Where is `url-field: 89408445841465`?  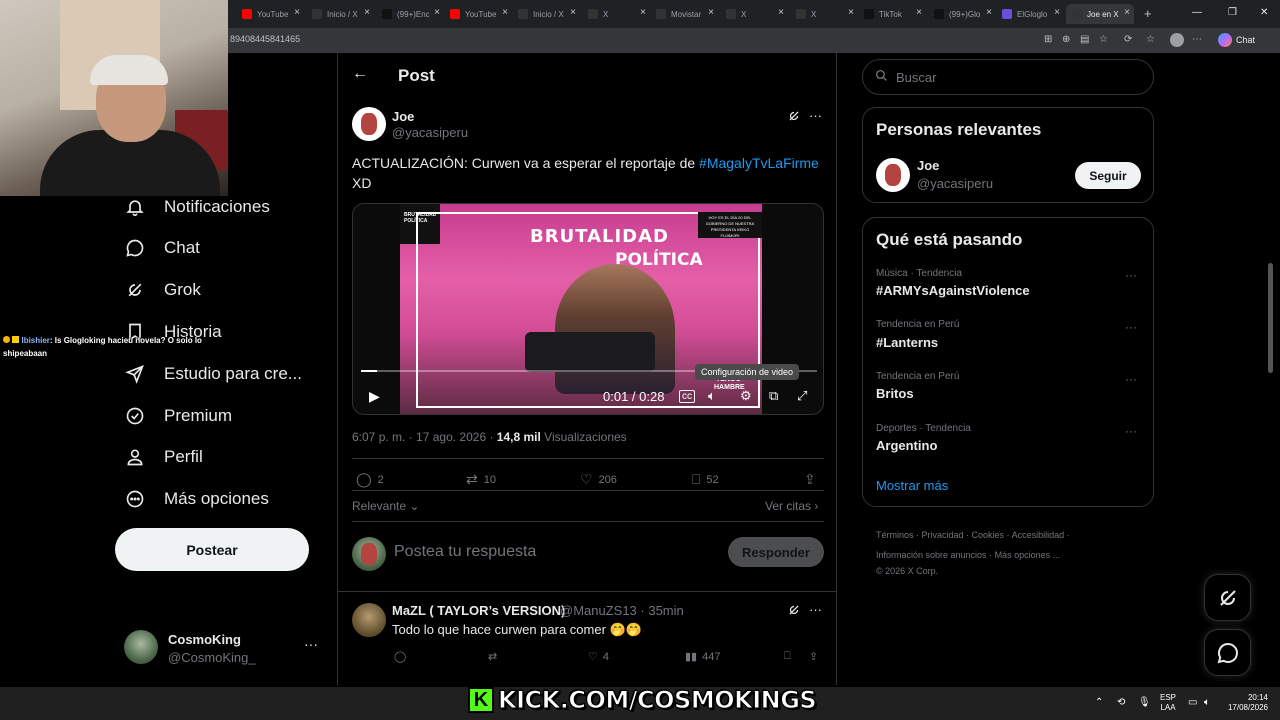 url-field: 89408445841465 is located at coordinates (265, 39).